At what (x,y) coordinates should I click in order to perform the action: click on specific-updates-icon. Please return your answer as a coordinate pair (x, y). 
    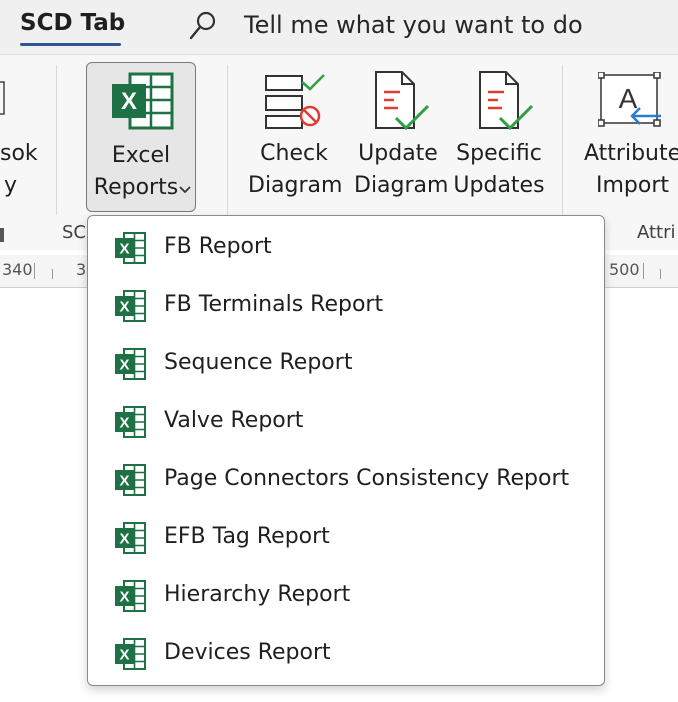
    Looking at the image, I should click on (505, 101).